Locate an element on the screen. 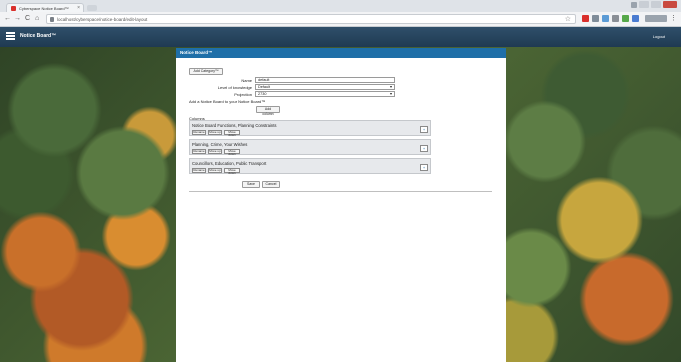  dialog-title: Notice Board™ is located at coordinates (196, 52).